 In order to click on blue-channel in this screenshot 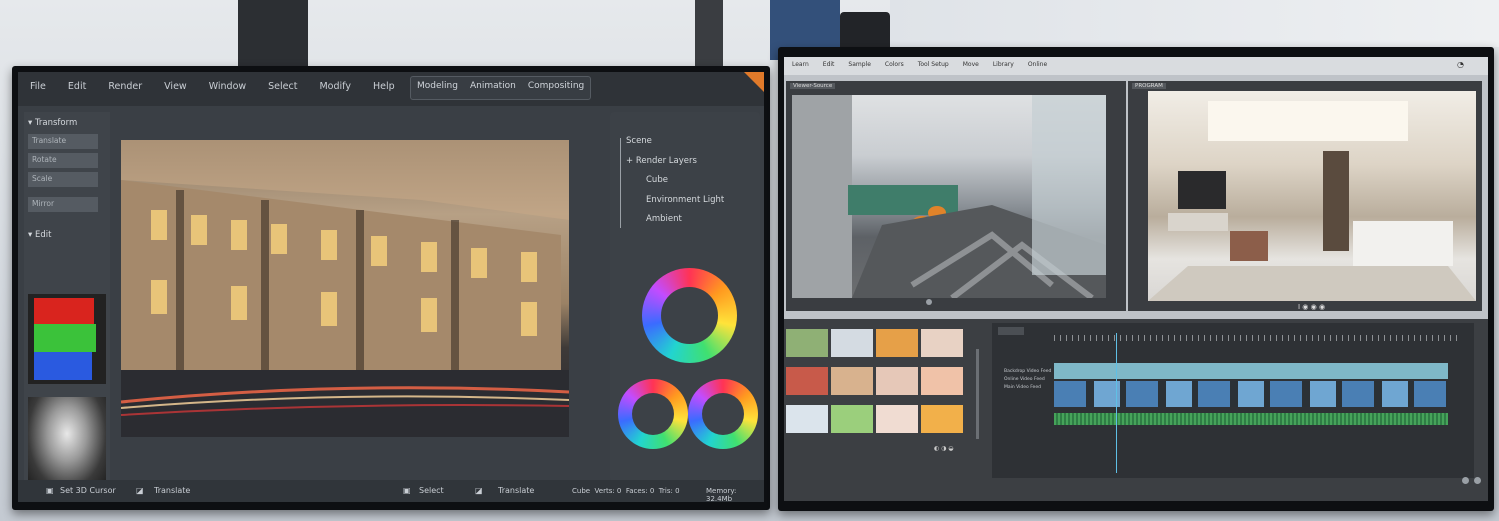, I will do `click(63, 366)`.